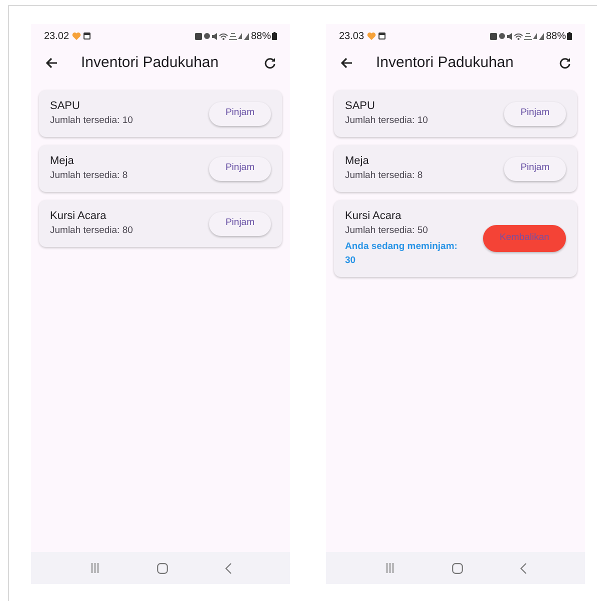  I want to click on borrow-note: Anda sedang meminjam: 30, so click(401, 254).